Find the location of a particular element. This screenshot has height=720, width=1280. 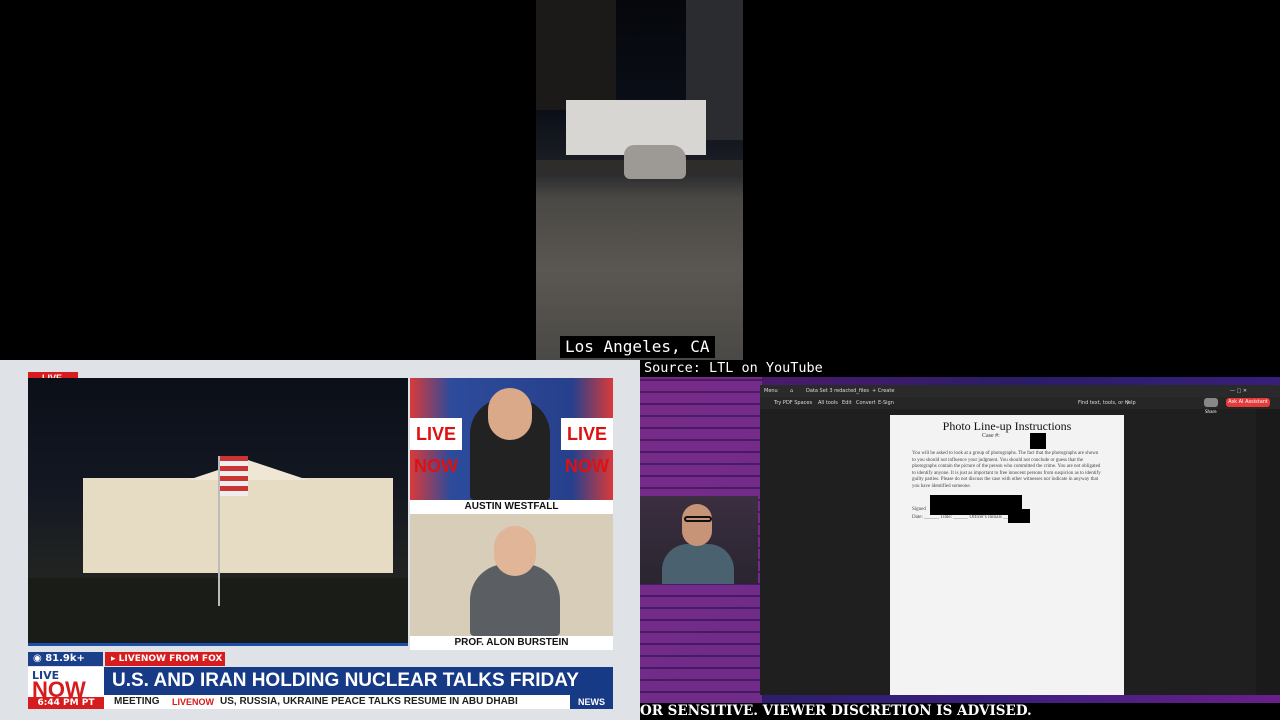

street-camera-feed is located at coordinates (639, 180).